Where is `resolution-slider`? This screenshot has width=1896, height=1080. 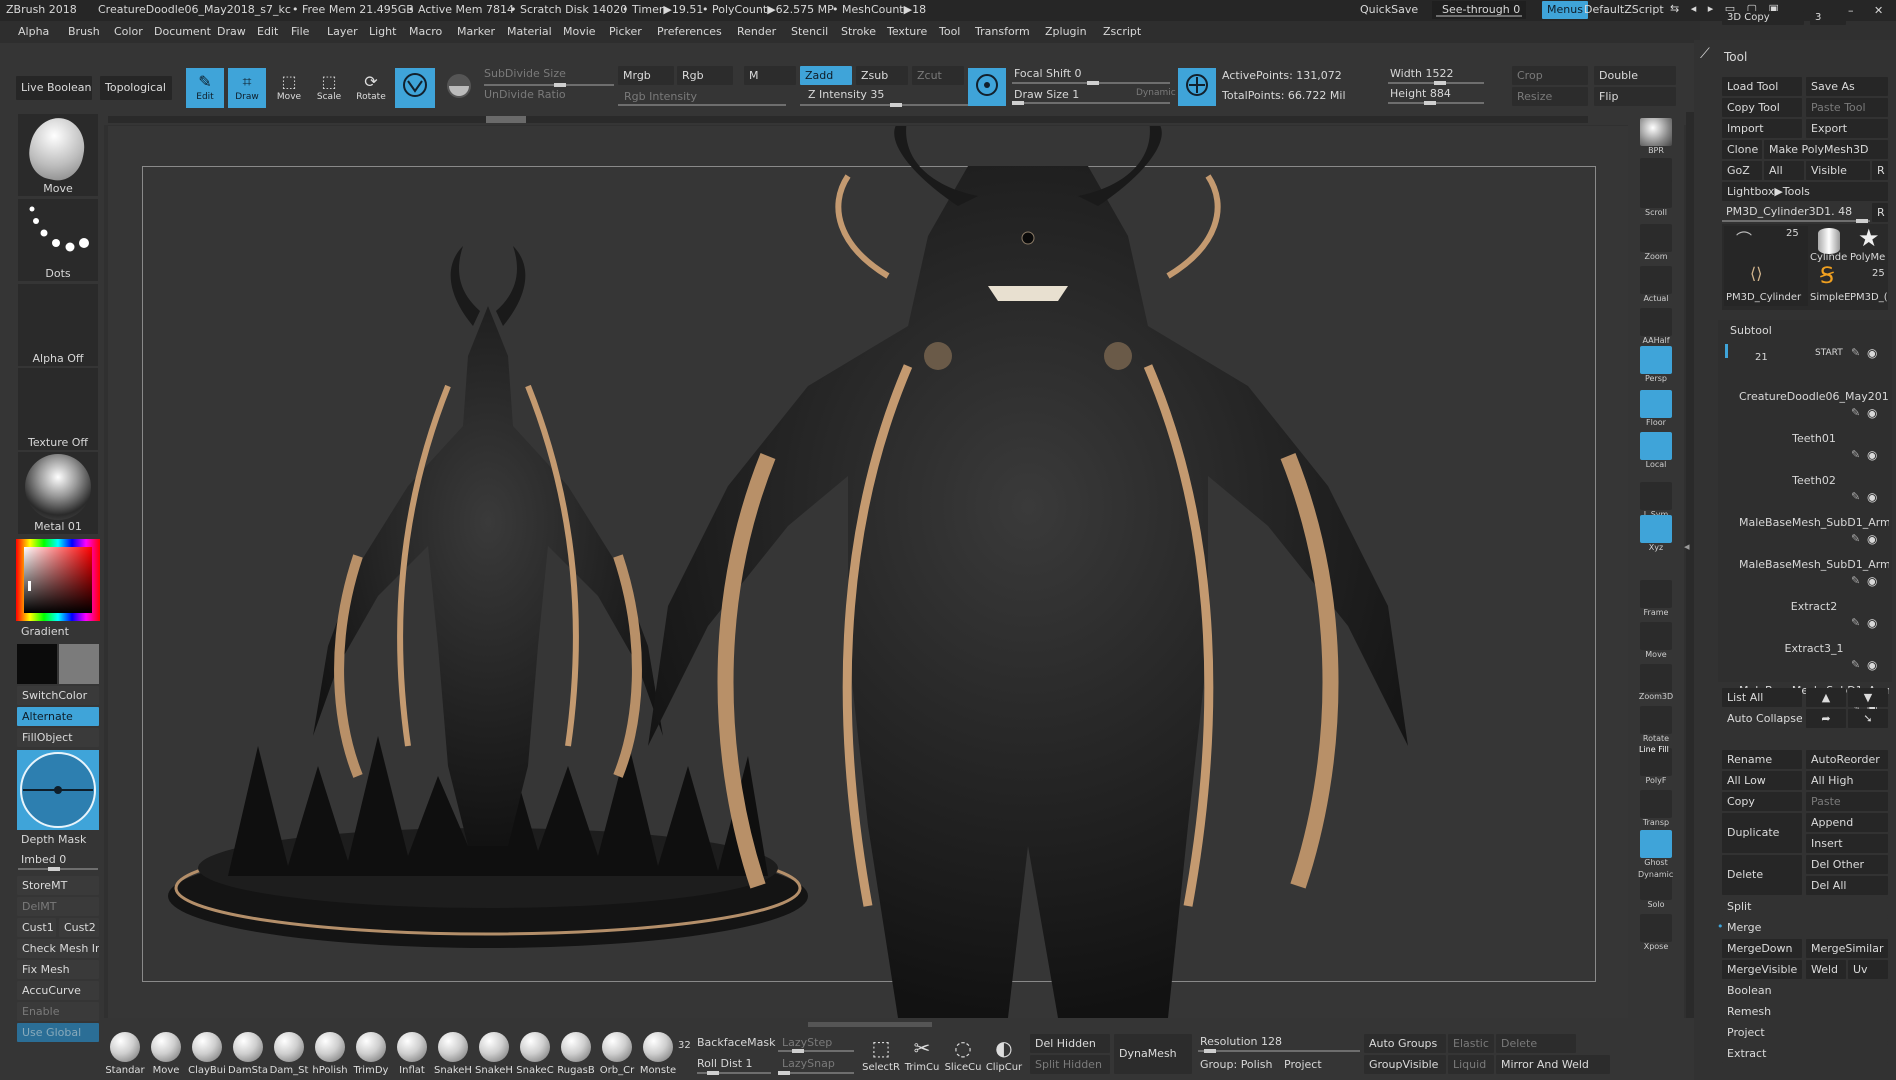 resolution-slider is located at coordinates (1279, 1051).